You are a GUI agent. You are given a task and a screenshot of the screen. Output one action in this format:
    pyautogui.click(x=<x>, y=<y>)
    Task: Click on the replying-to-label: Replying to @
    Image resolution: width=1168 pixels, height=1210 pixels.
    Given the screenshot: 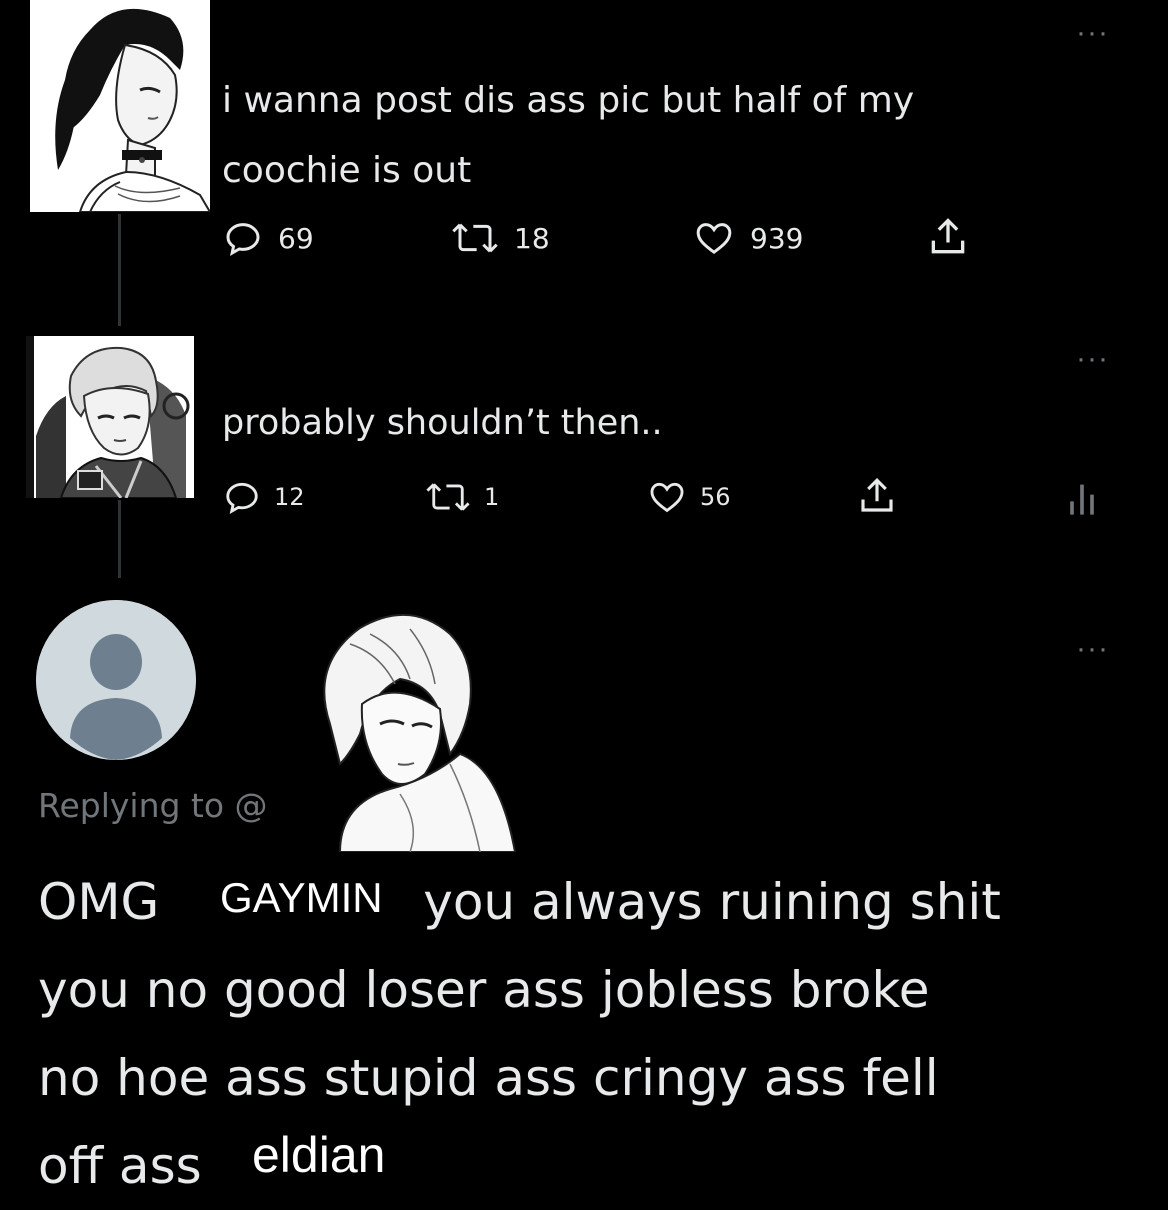 What is the action you would take?
    pyautogui.click(x=153, y=805)
    